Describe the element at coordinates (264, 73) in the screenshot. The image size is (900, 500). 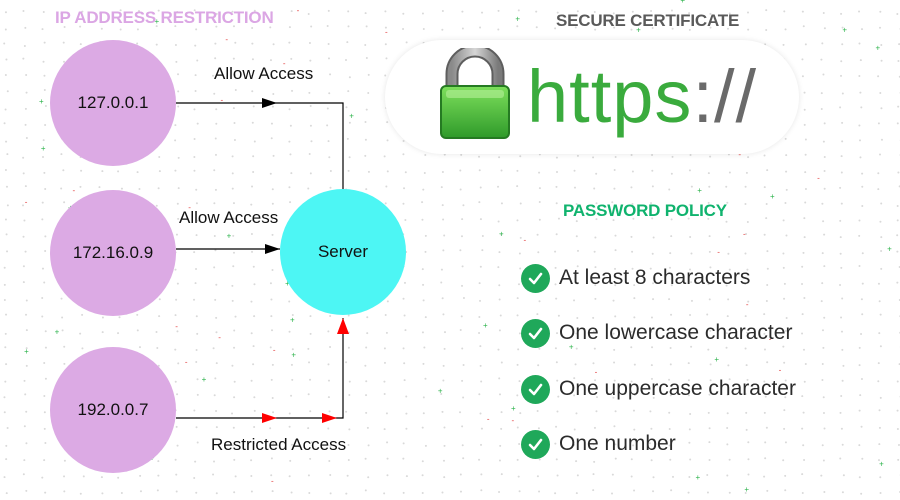
I see `edge-label-allow-1: Allow Access` at that location.